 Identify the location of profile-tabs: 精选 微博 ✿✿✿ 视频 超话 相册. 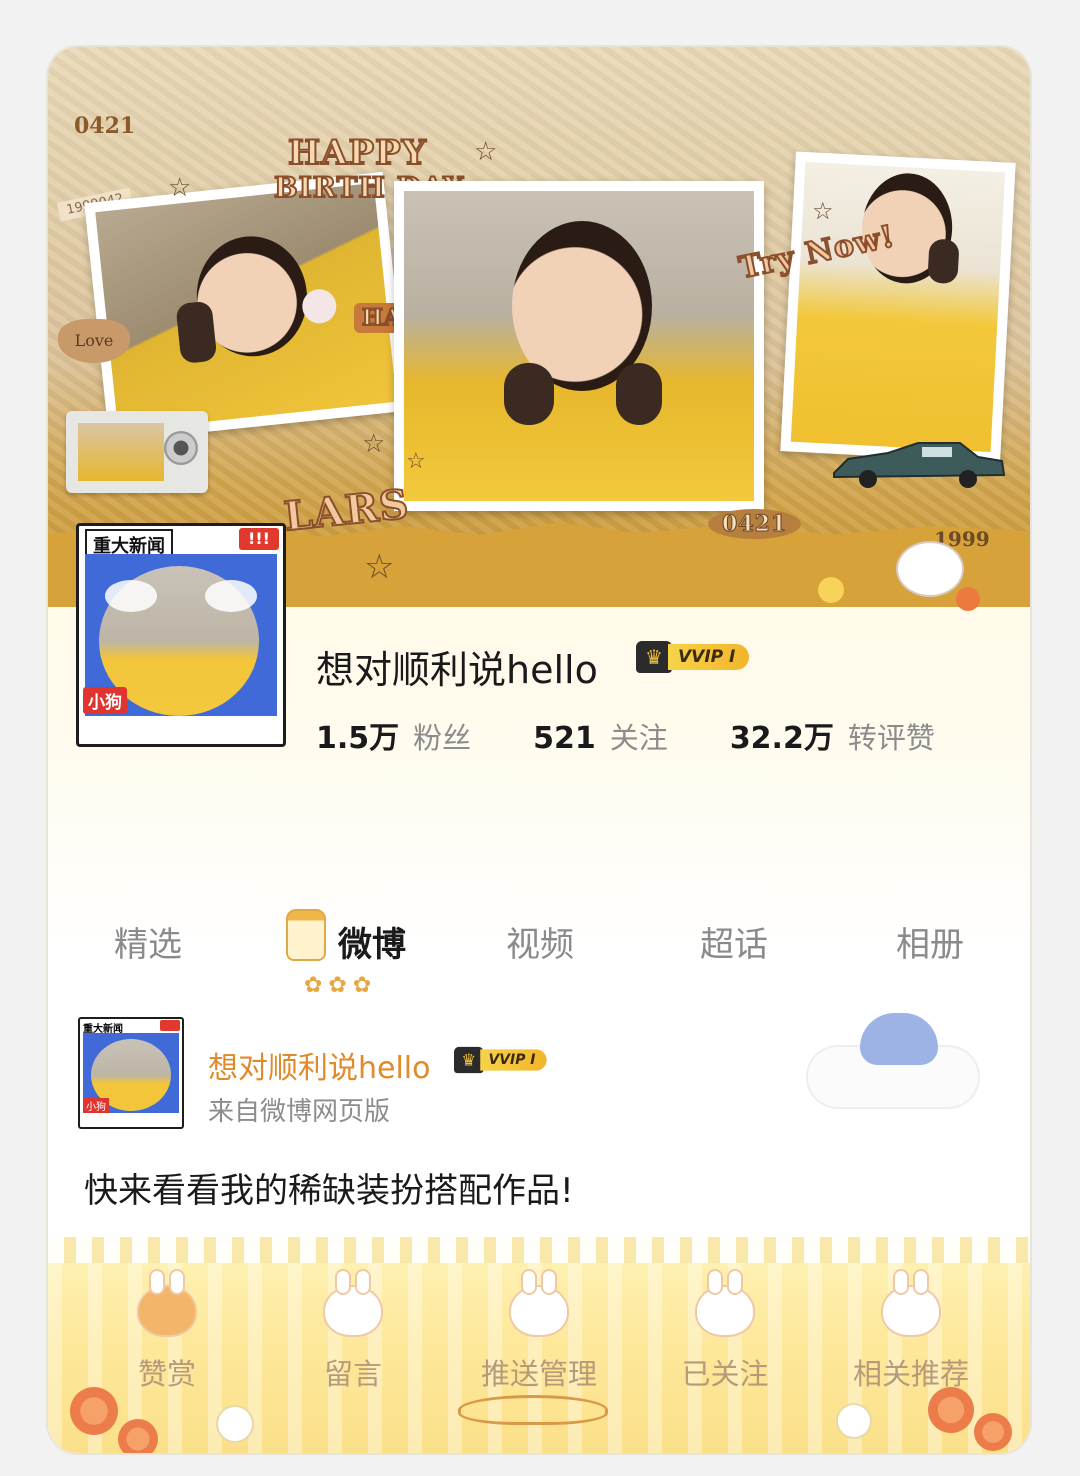
(539, 953).